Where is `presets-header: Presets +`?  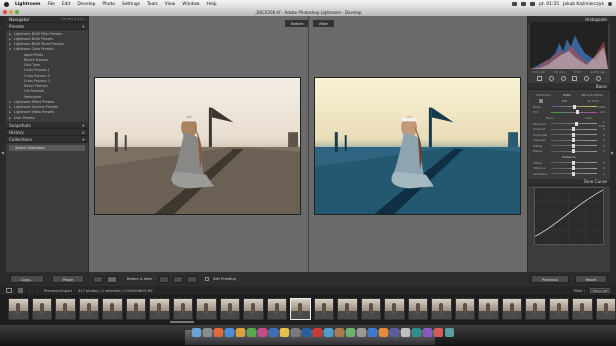 presets-header: Presets + is located at coordinates (47, 26).